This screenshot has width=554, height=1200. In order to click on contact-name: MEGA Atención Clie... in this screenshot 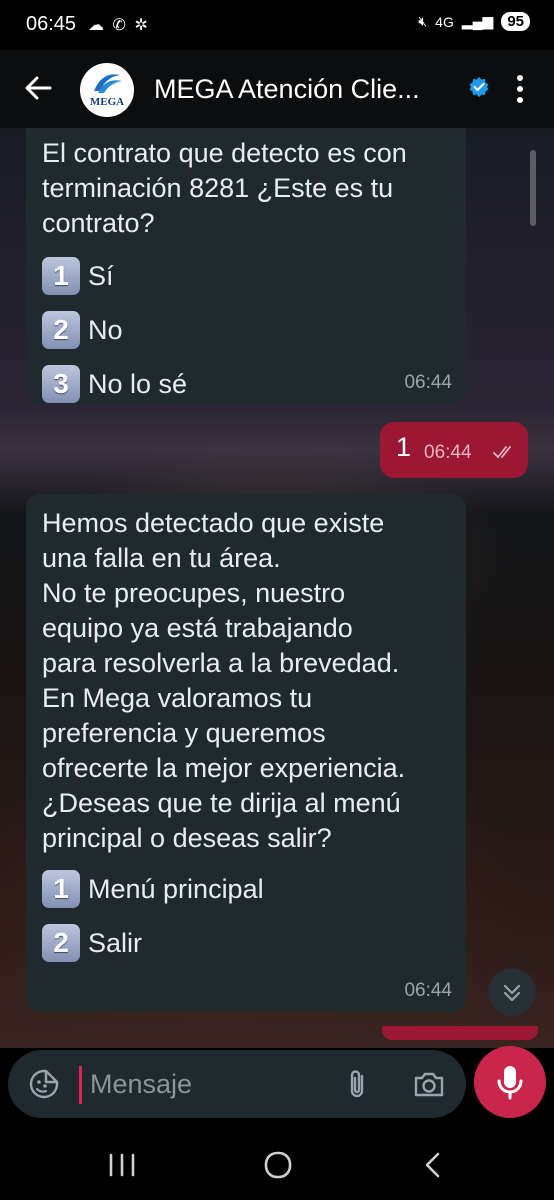, I will do `click(287, 89)`.